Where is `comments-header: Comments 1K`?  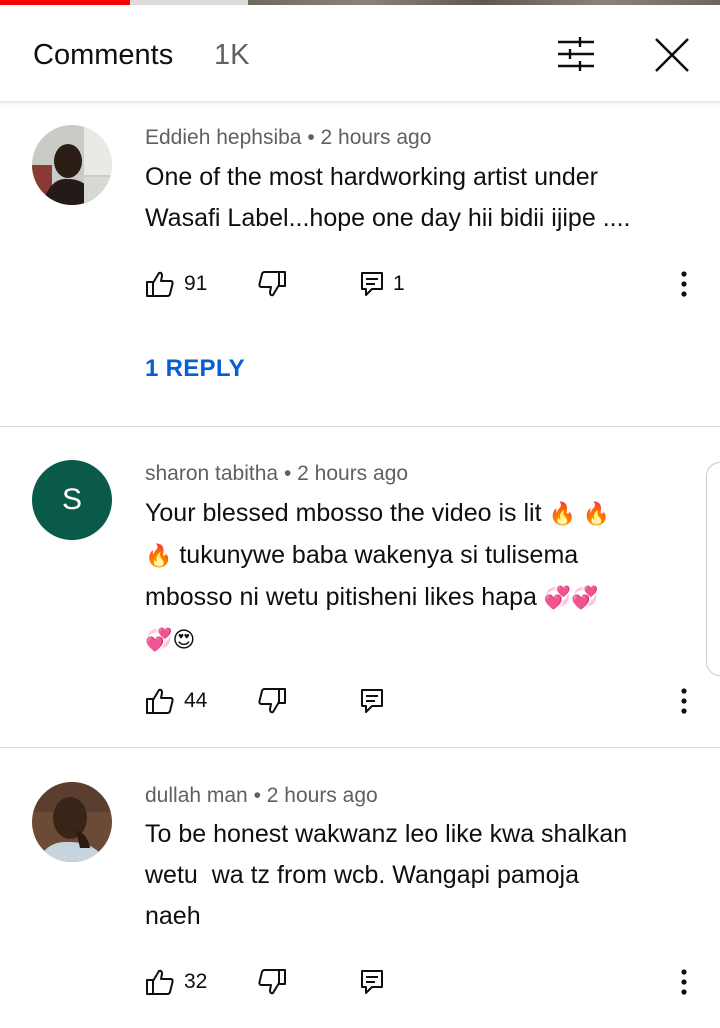 comments-header: Comments 1K is located at coordinates (360, 53).